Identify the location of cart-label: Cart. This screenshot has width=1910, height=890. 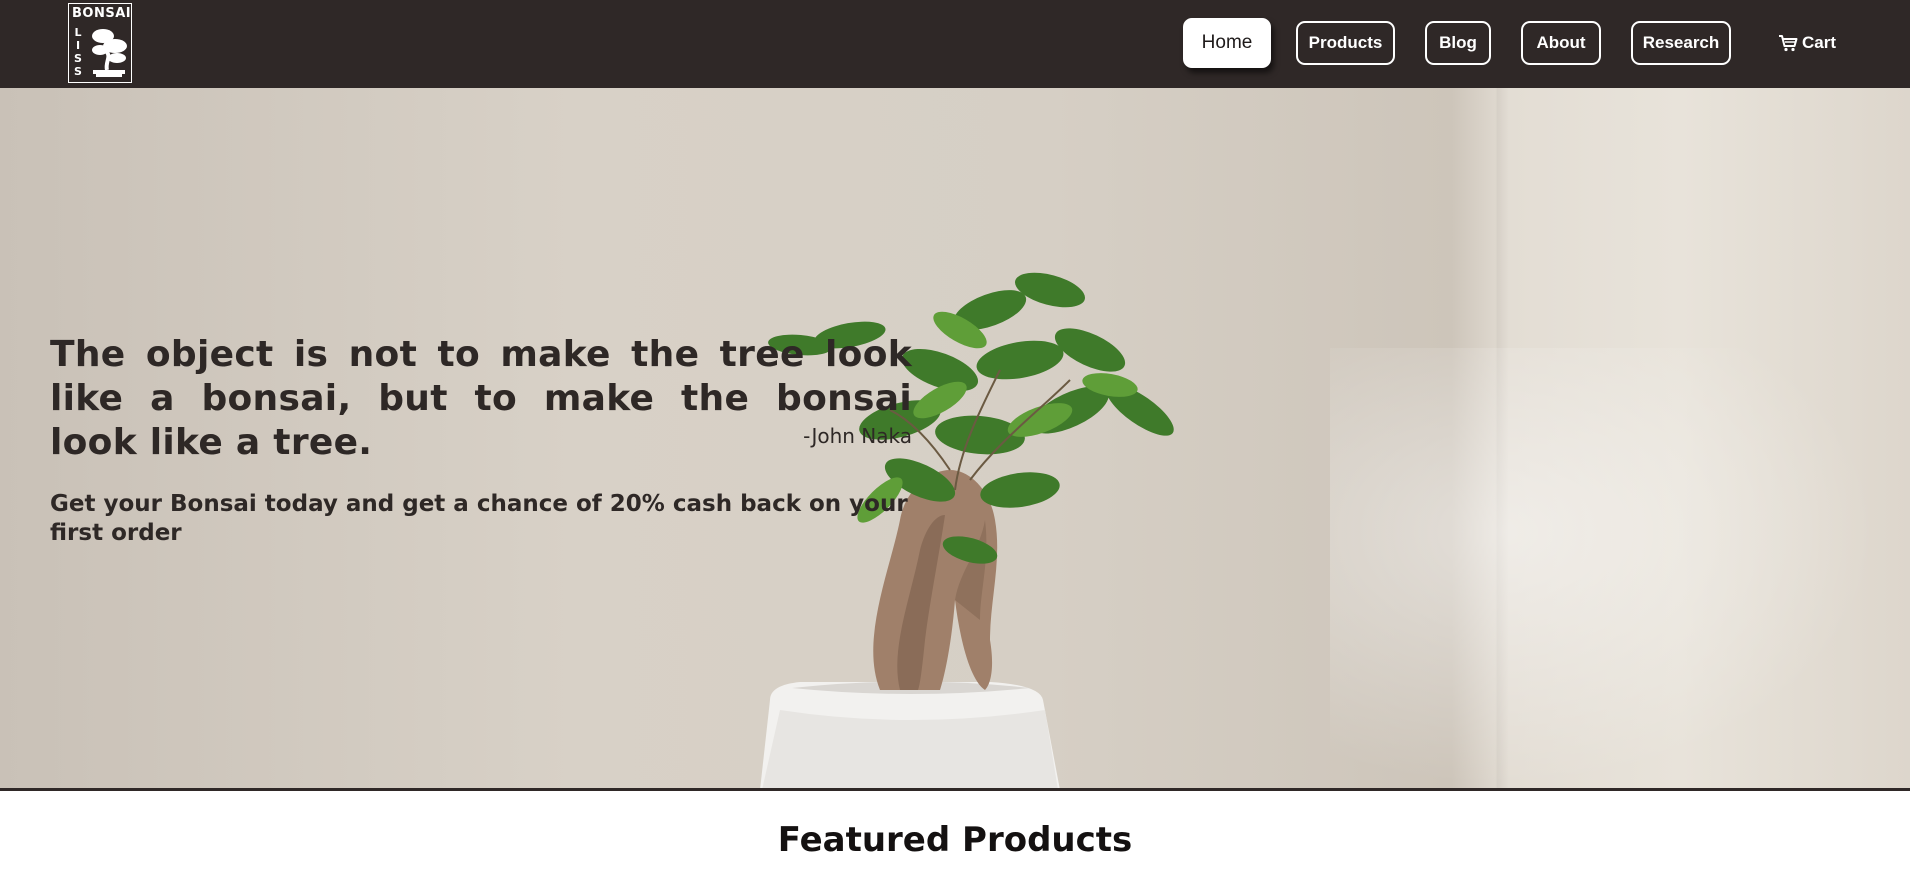
(1819, 42).